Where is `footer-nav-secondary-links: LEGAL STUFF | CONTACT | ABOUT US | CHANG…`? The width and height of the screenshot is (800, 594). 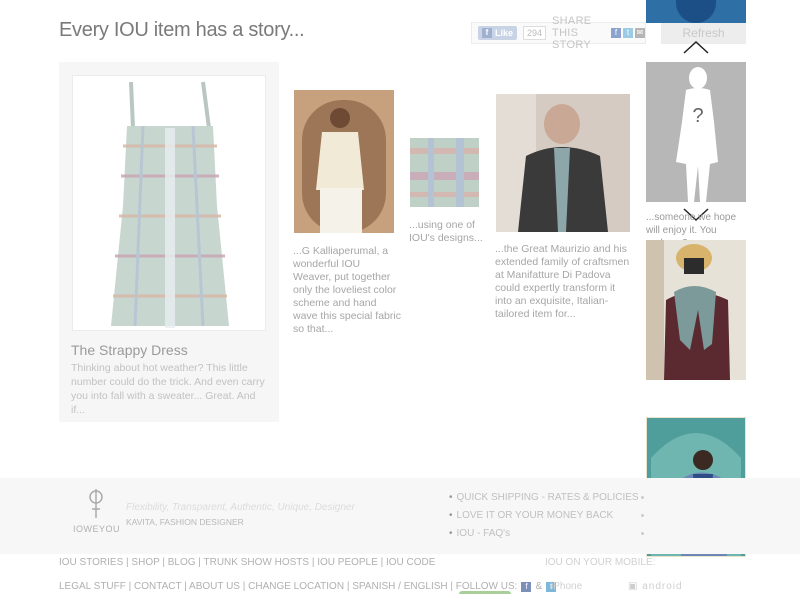
footer-nav-secondary-links: LEGAL STUFF | CONTACT | ABOUT US | CHANG… is located at coordinates (288, 586).